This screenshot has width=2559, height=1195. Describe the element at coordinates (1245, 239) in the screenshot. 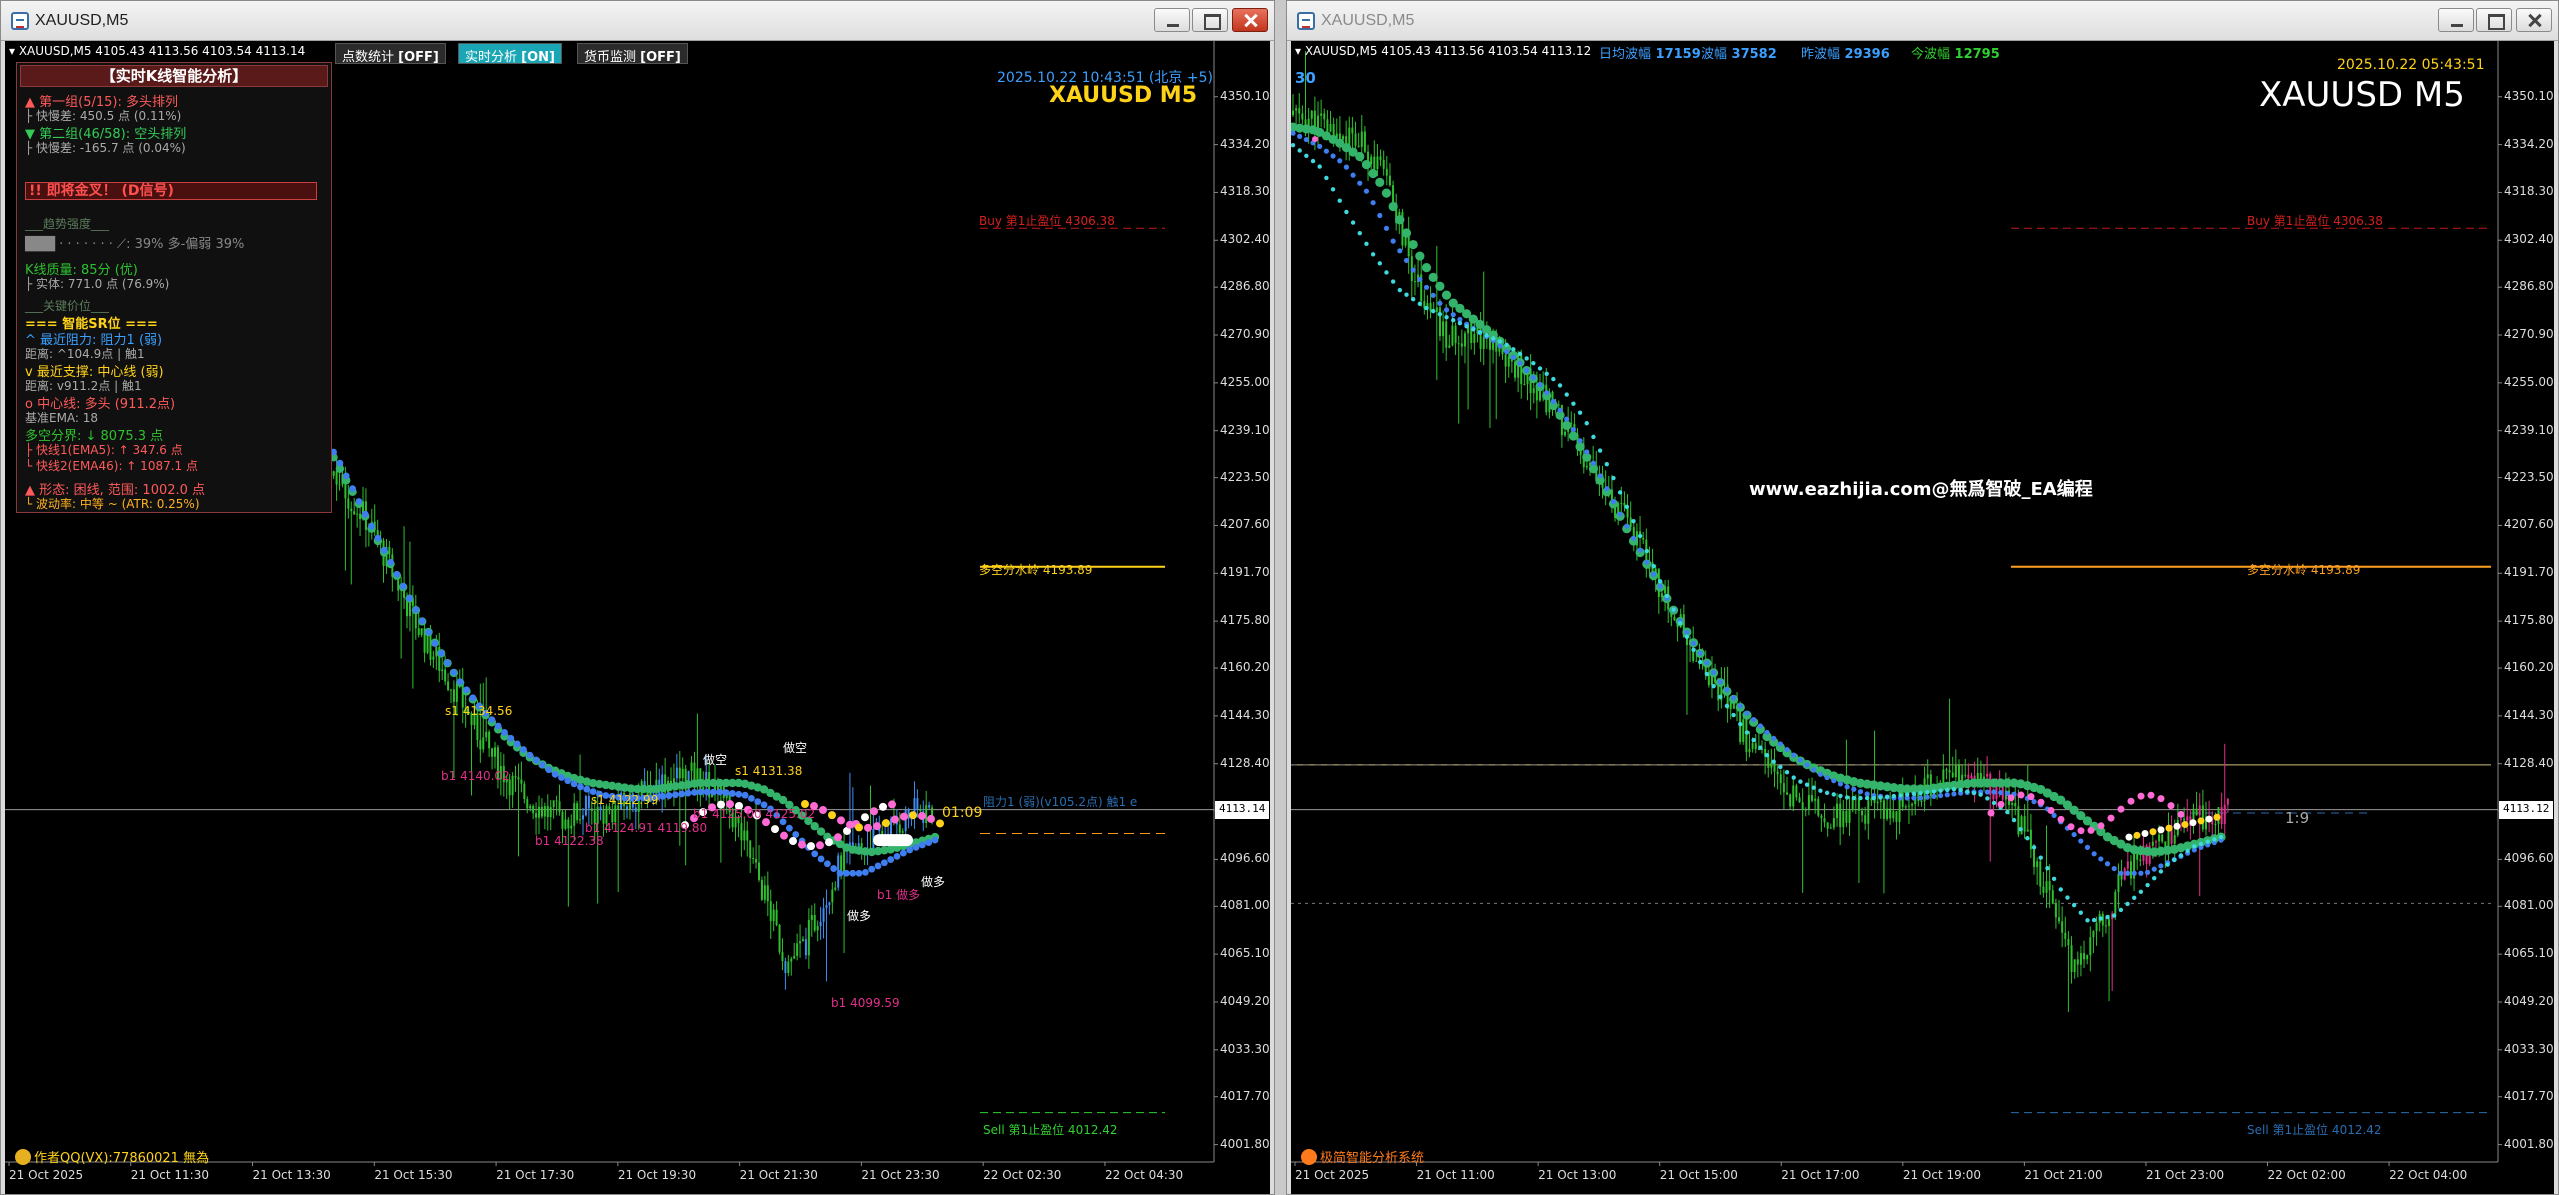

I see `price-tick-label: 4302.40` at that location.